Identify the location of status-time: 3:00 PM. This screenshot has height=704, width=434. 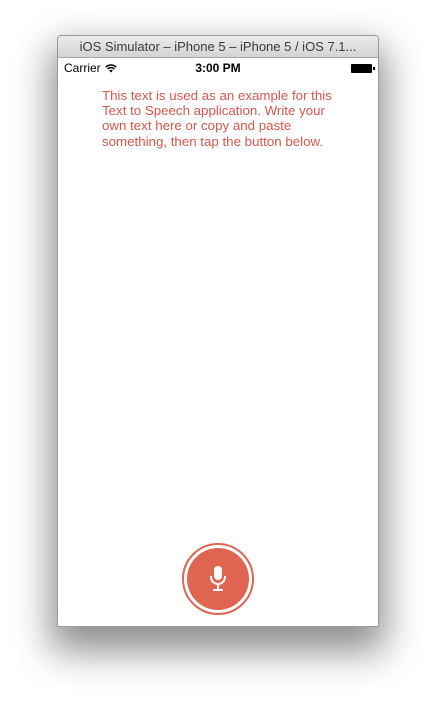
(218, 68).